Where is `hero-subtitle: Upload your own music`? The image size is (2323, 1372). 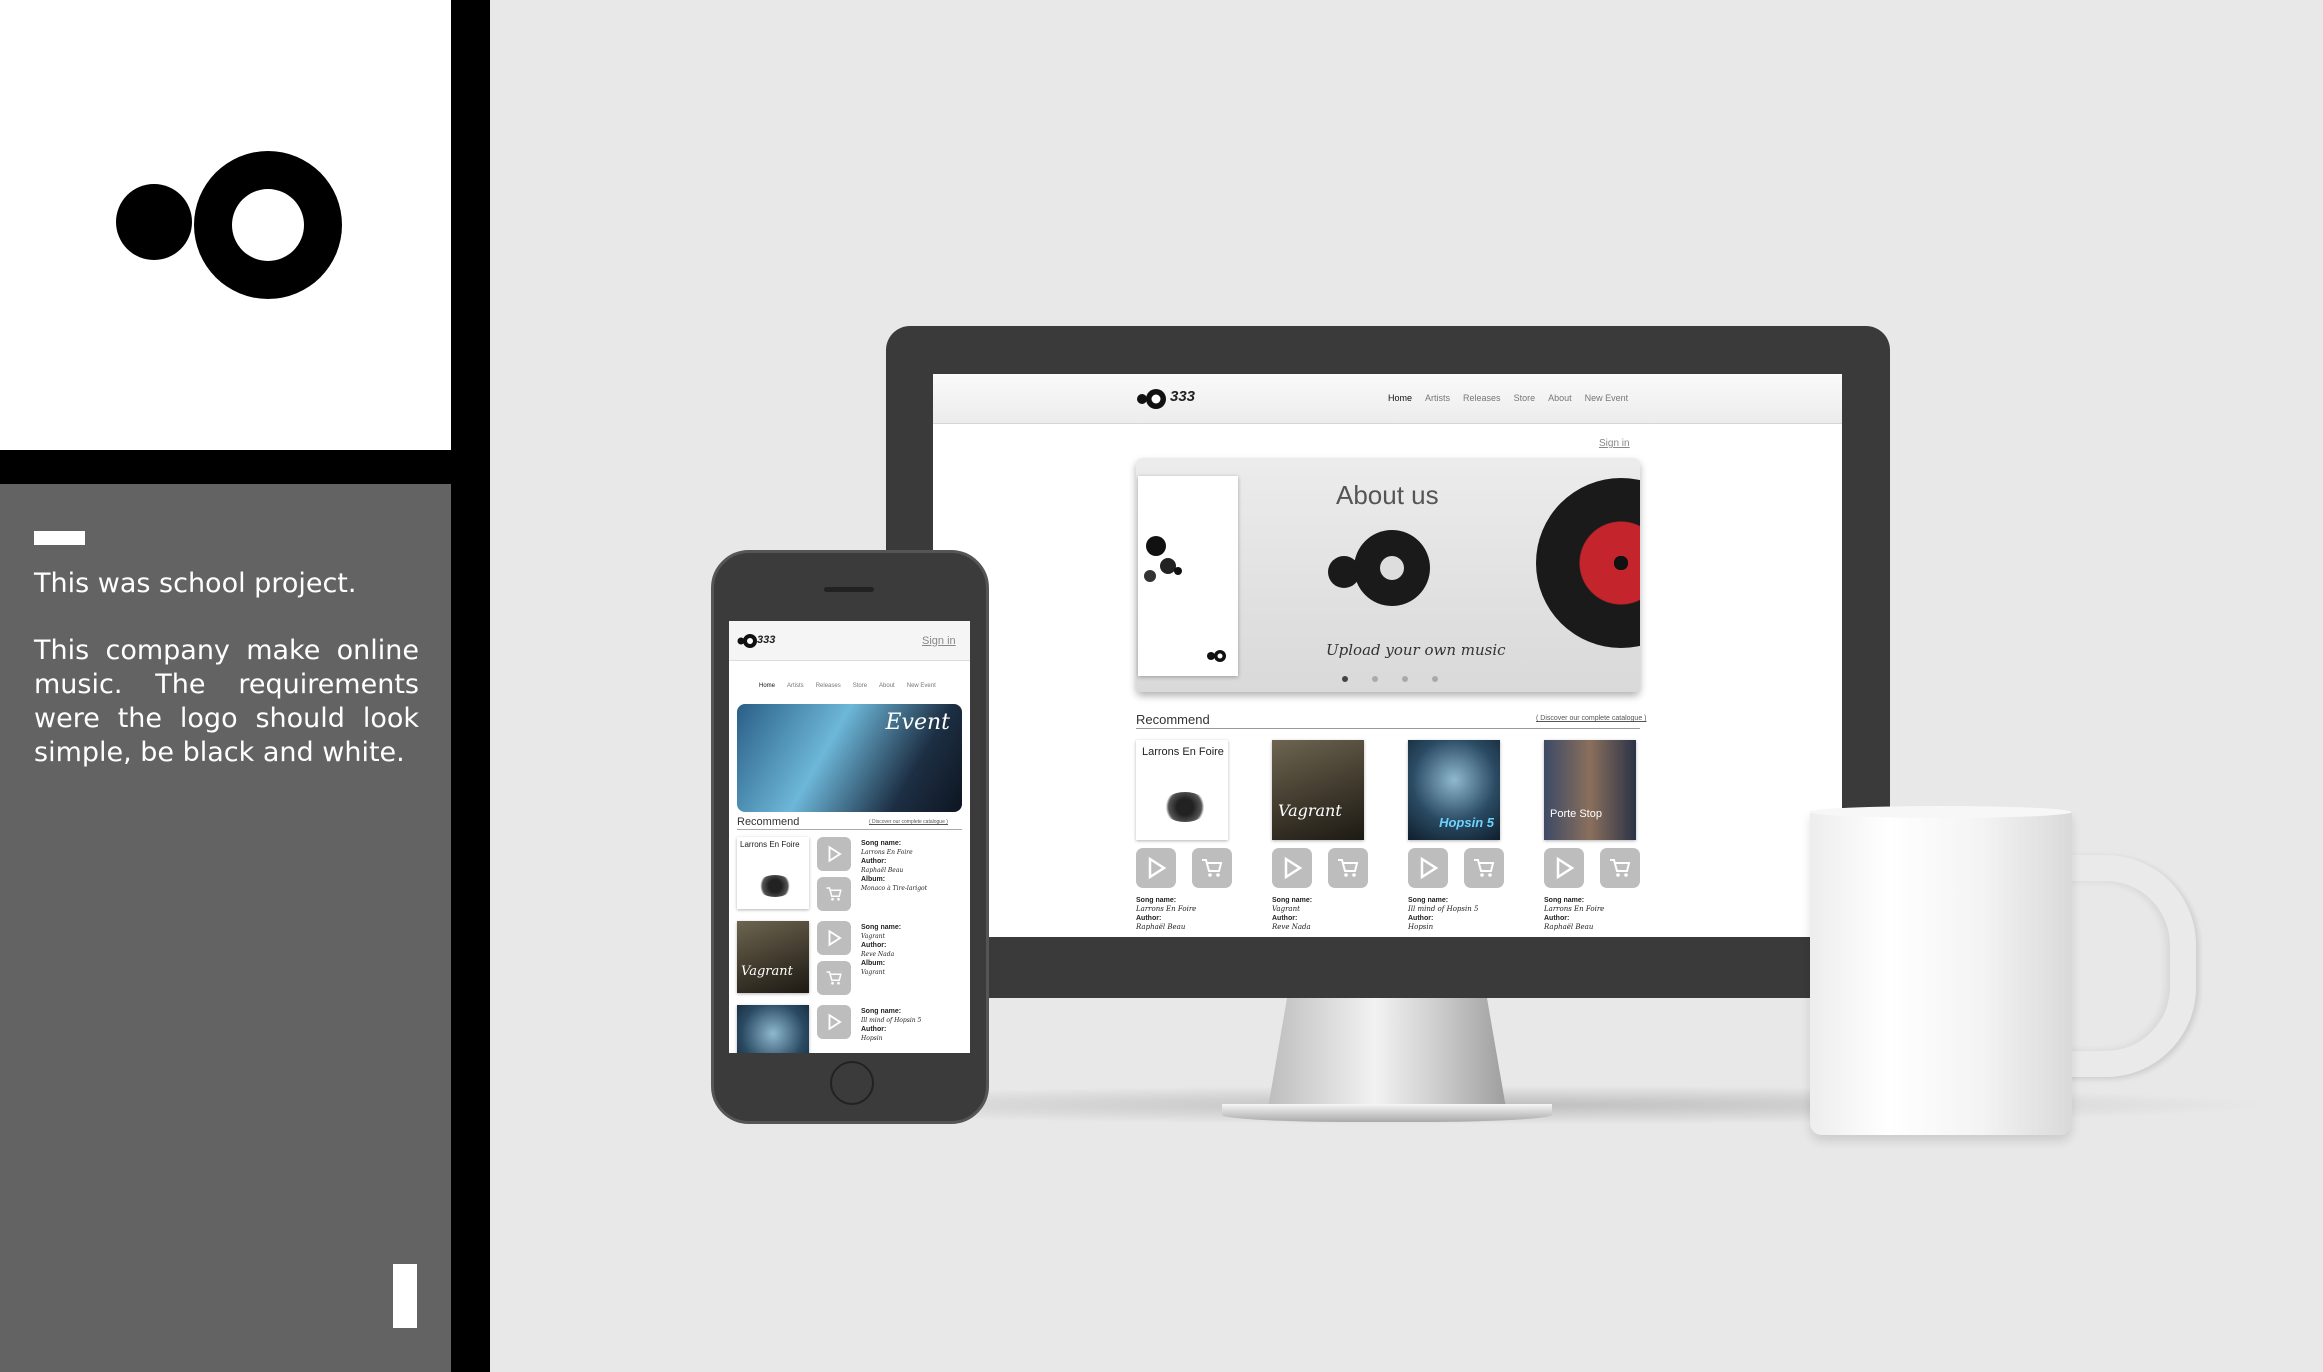 hero-subtitle: Upload your own music is located at coordinates (1416, 650).